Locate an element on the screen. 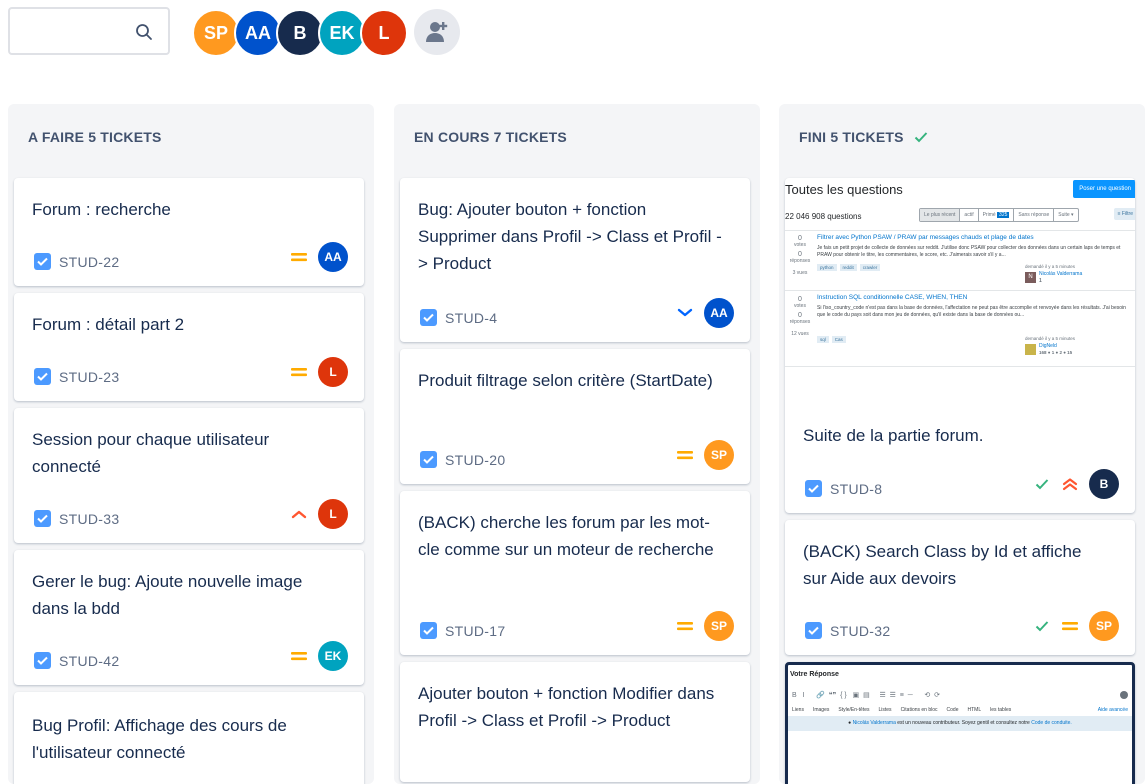  search-icon is located at coordinates (144, 32).